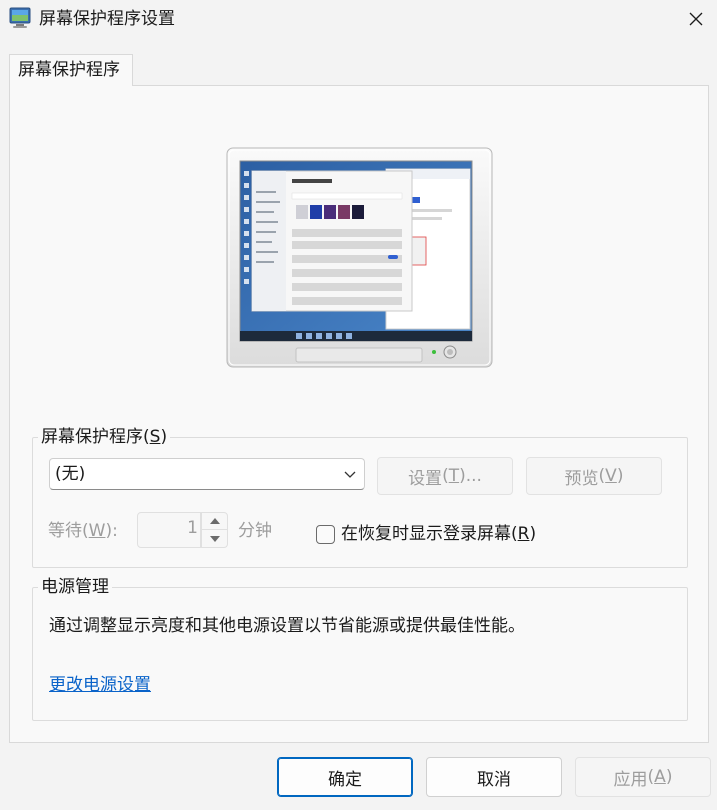 The height and width of the screenshot is (810, 717). Describe the element at coordinates (71, 70) in the screenshot. I see `tab-screensaver: 屏幕保护程序` at that location.